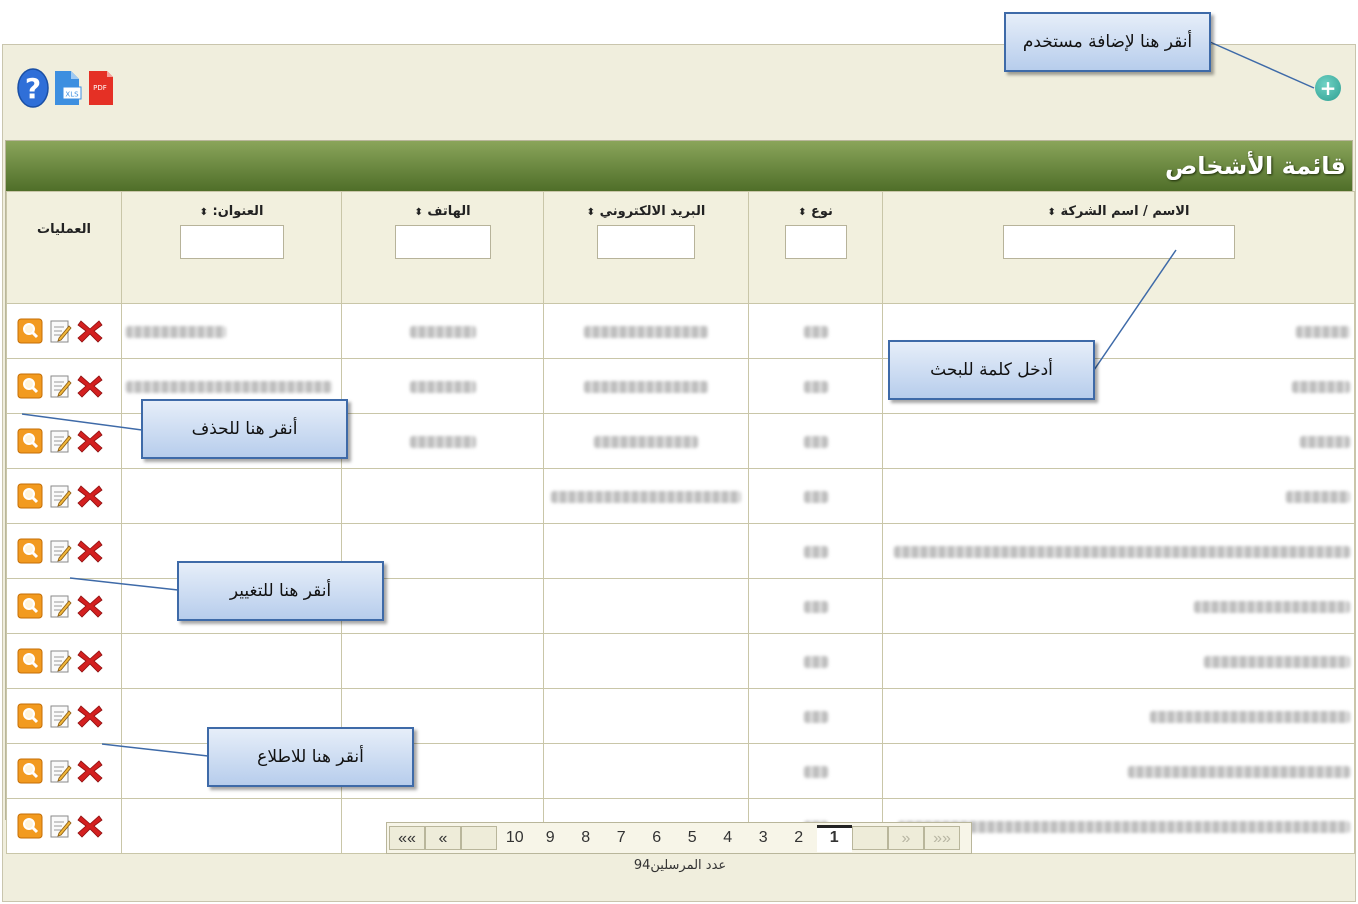 The height and width of the screenshot is (904, 1358). I want to click on connector-view, so click(155, 750).